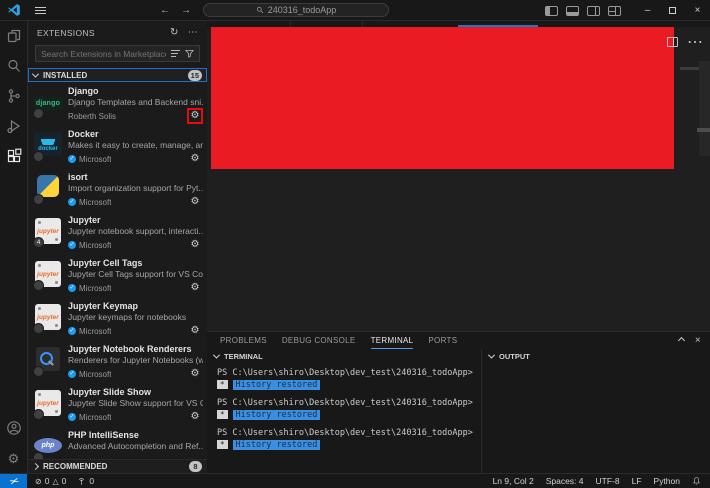 The height and width of the screenshot is (488, 710). Describe the element at coordinates (14, 458) in the screenshot. I see `settings-gear-icon: ⚙` at that location.